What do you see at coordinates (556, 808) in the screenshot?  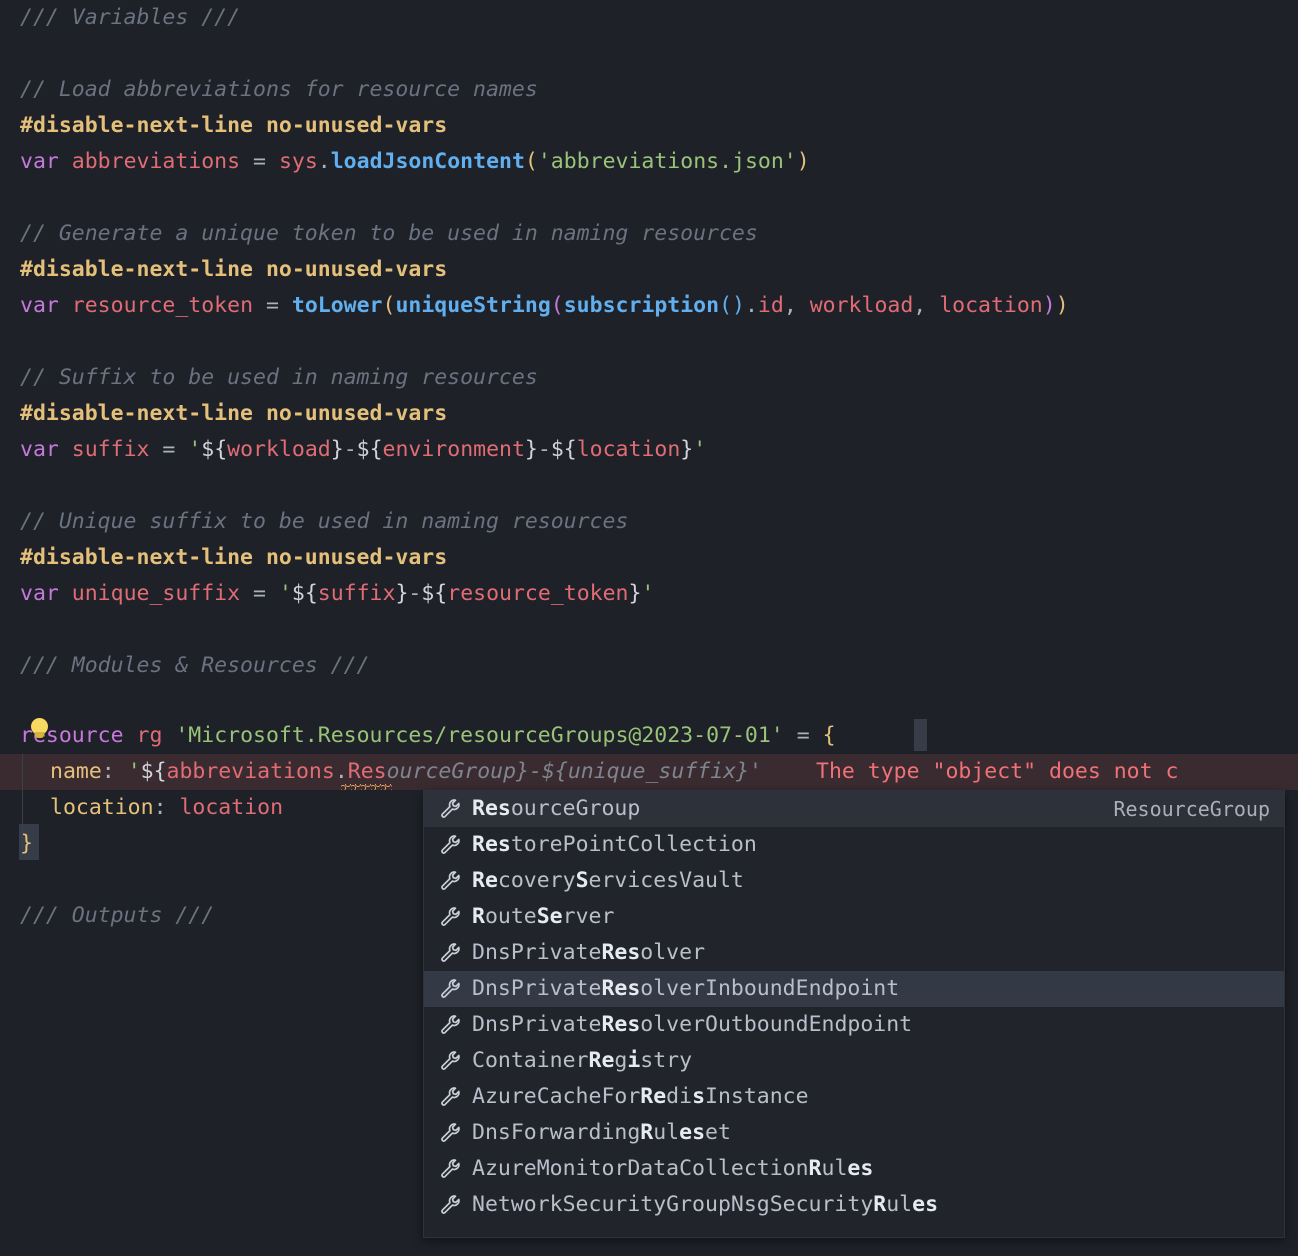 I see `suggest-item-label: ResourceGroup` at bounding box center [556, 808].